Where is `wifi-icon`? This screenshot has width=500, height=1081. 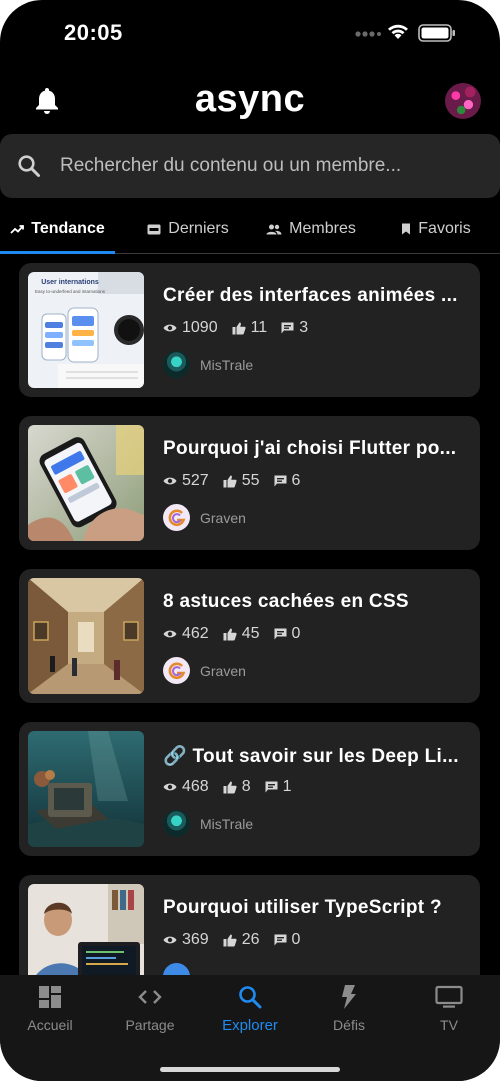
wifi-icon is located at coordinates (398, 31).